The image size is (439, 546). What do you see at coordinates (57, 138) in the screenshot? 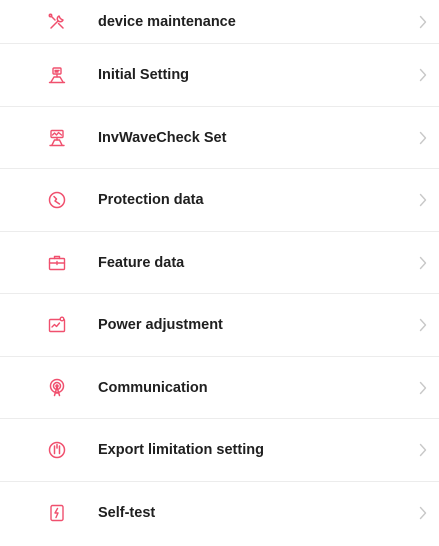
I see `wave-check-icon` at bounding box center [57, 138].